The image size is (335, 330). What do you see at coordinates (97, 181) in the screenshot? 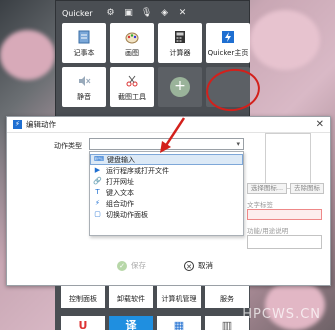
I see `link-icon: 🔗` at bounding box center [97, 181].